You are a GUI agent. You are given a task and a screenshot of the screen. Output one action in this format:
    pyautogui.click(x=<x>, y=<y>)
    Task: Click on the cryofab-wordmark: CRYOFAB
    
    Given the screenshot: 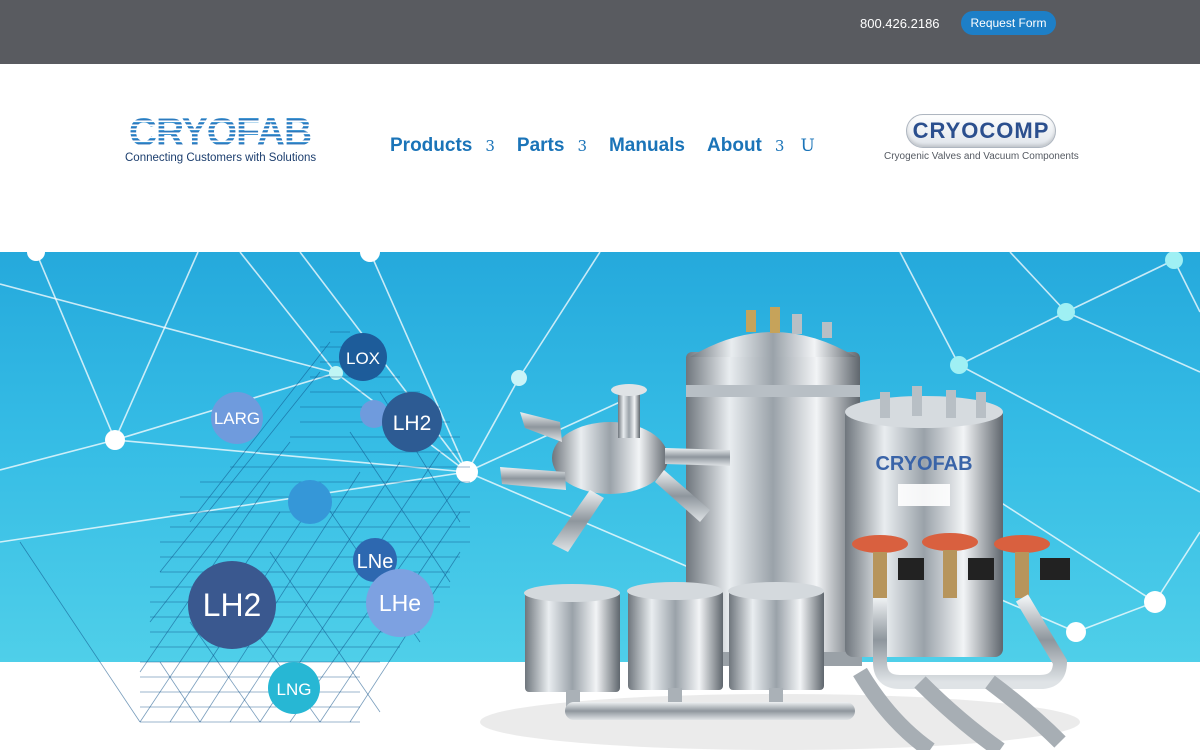 What is the action you would take?
    pyautogui.click(x=220, y=132)
    